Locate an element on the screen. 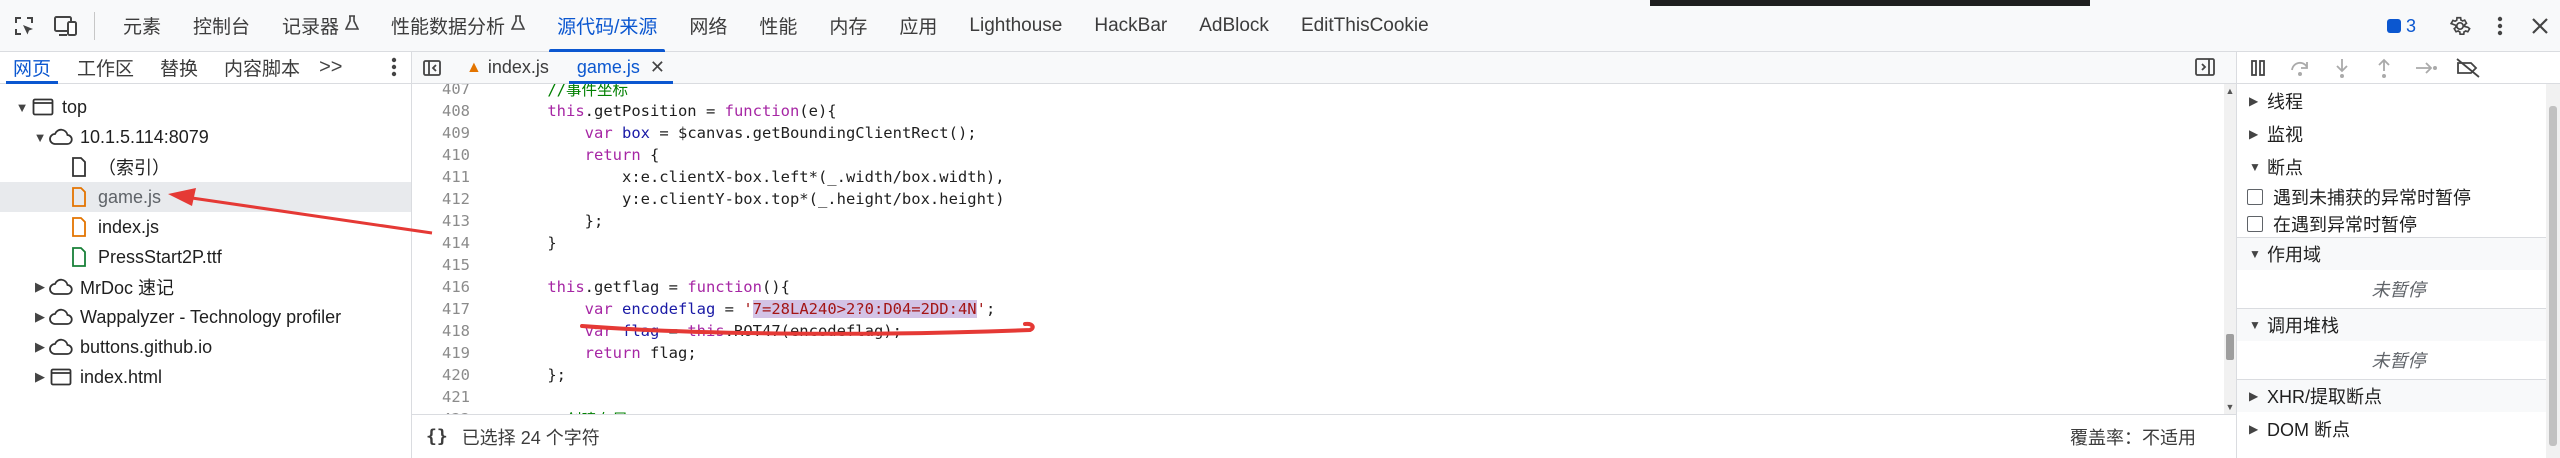  tree-item: ▶ index.html is located at coordinates (205, 377).